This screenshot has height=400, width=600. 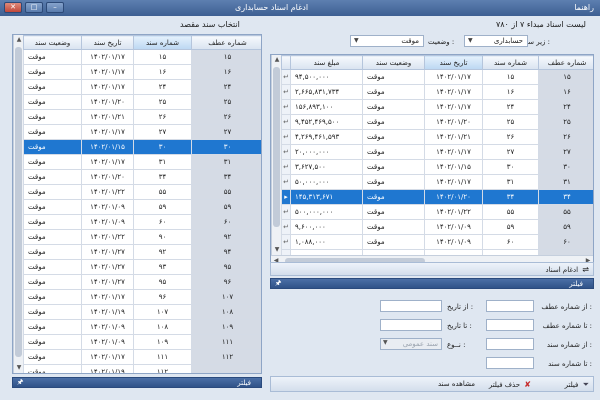 I want to click on table-row: ↵ ۹۴,۵۰۰,۰۰۰ موقت ۱۴۰۲/۰۱/۱۷ ۱۵ ۱۵, so click(x=437, y=77).